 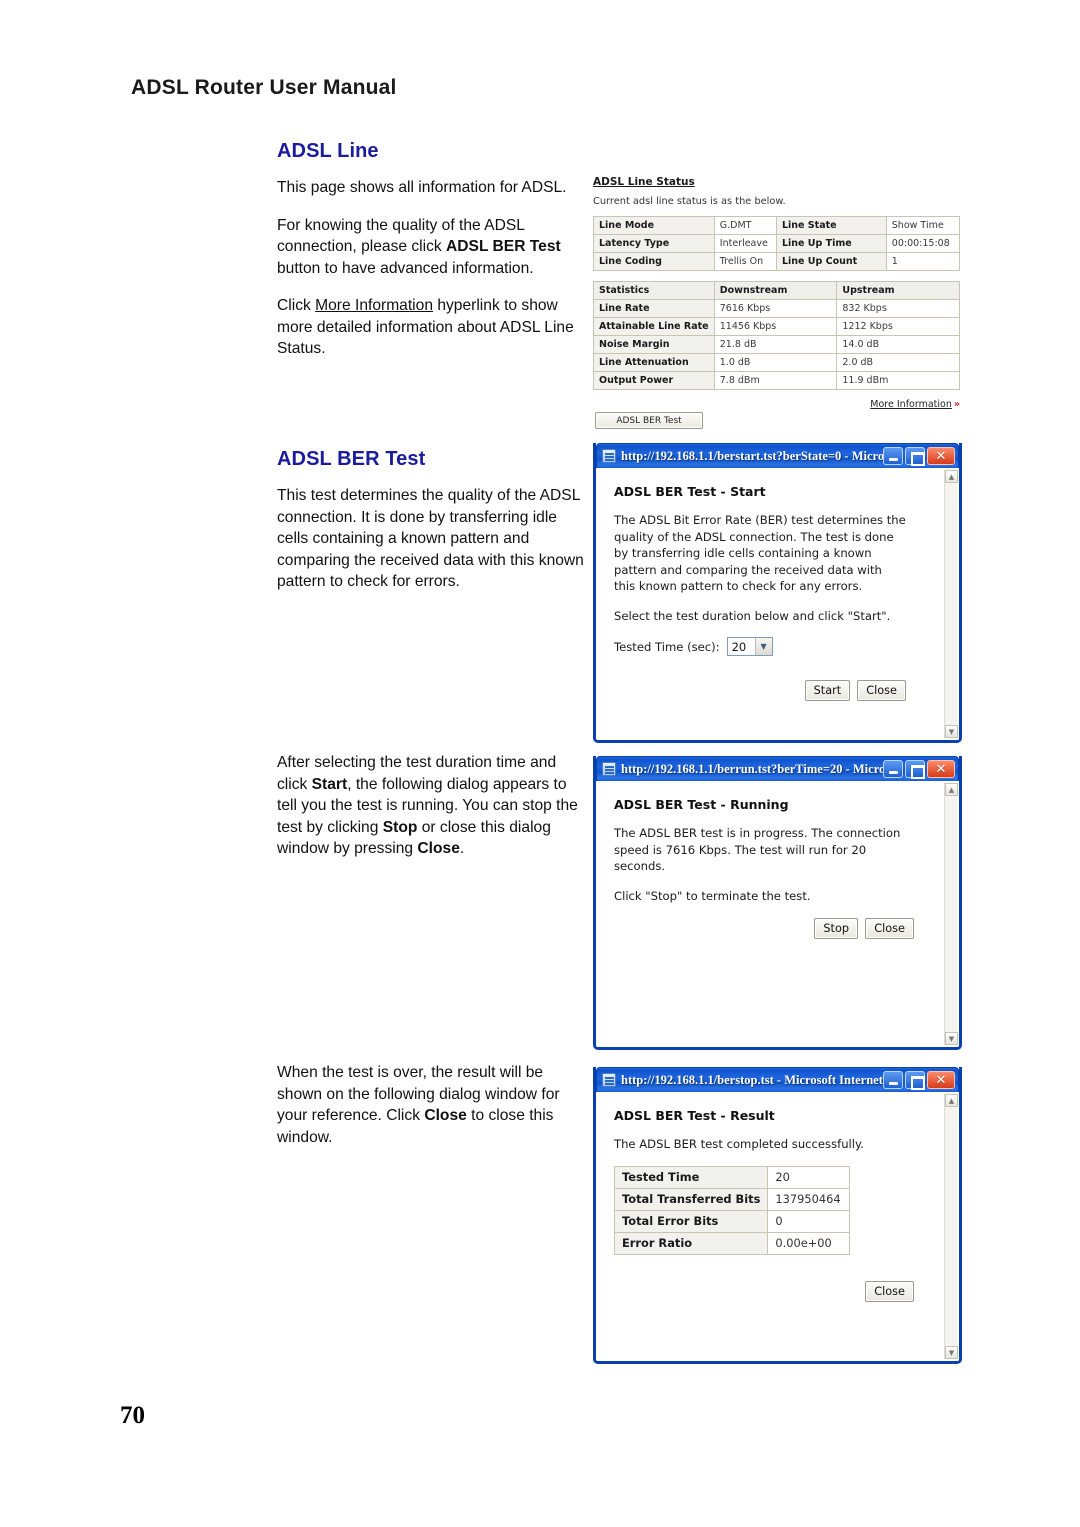 I want to click on cell-label: Line Mode, so click(x=654, y=225).